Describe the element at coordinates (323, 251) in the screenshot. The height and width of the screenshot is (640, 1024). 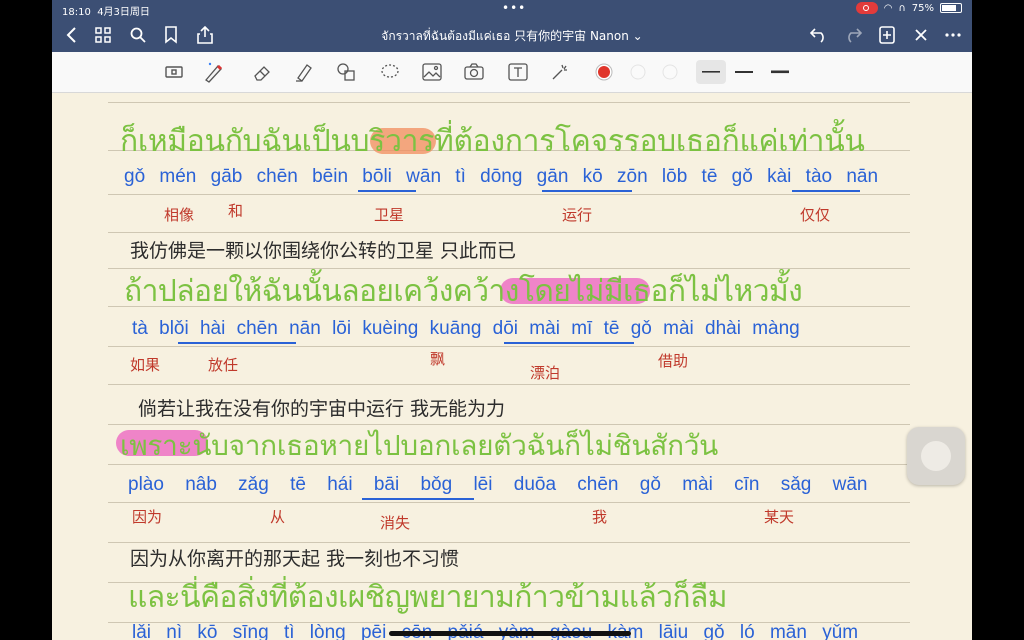
I see `chinese-translation-1: 我仿佛是一颗以你围绕你公转的卫星 只此而已` at that location.